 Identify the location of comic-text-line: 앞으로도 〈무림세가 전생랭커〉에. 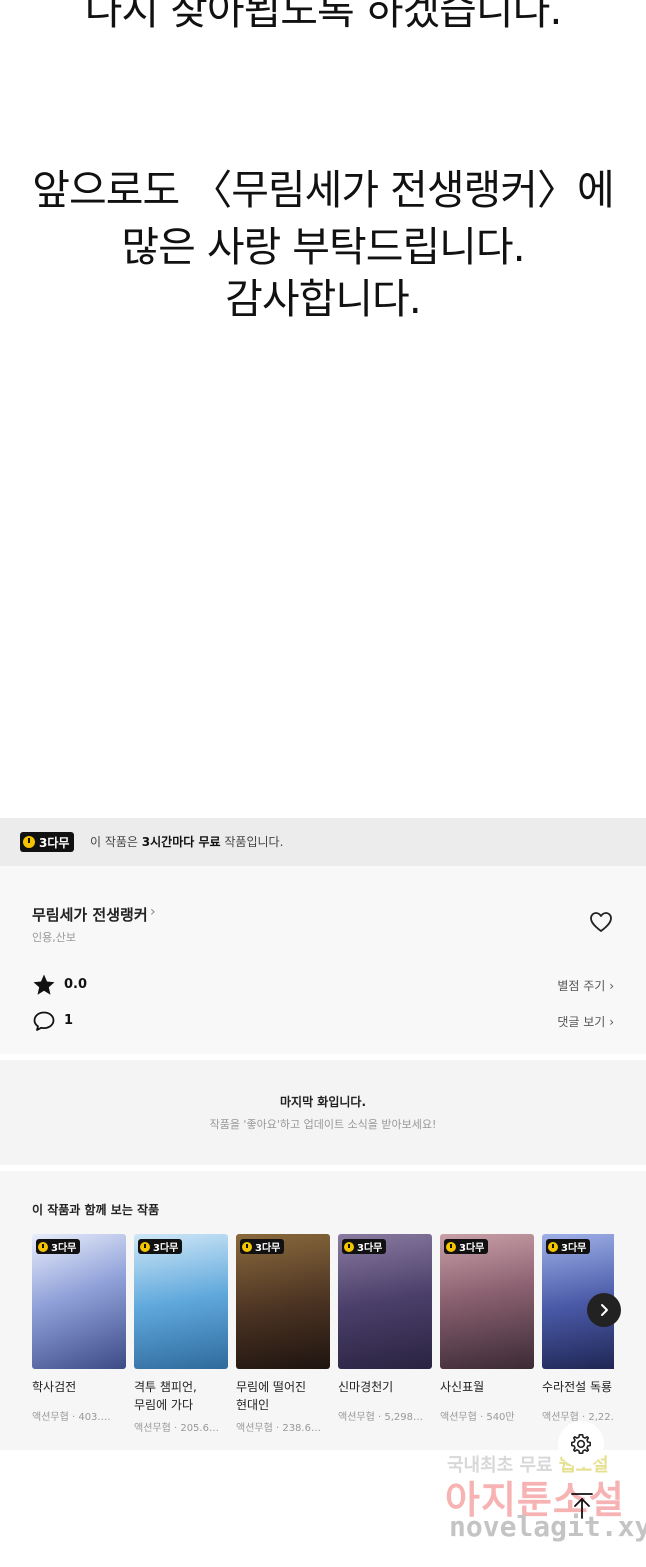
(323, 190).